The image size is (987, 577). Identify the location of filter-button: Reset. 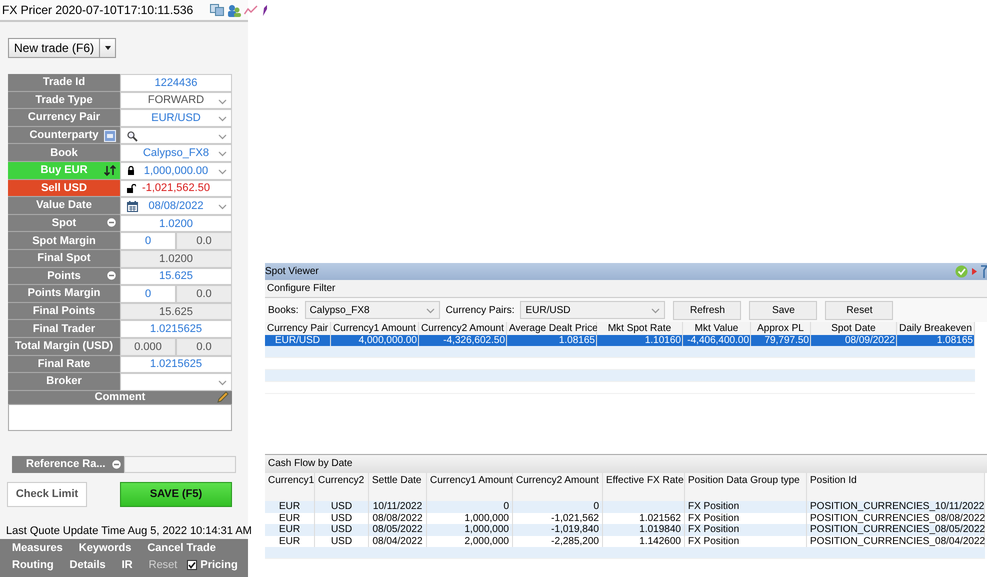
(859, 310).